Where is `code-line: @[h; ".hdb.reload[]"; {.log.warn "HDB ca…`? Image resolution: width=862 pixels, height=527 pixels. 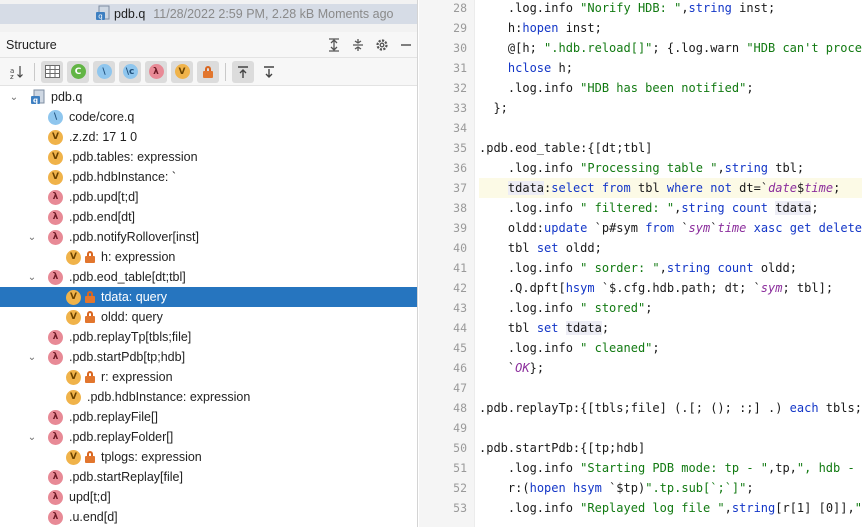
code-line: @[h; ".hdb.reload[]"; {.log.warn "HDB ca… is located at coordinates (670, 48).